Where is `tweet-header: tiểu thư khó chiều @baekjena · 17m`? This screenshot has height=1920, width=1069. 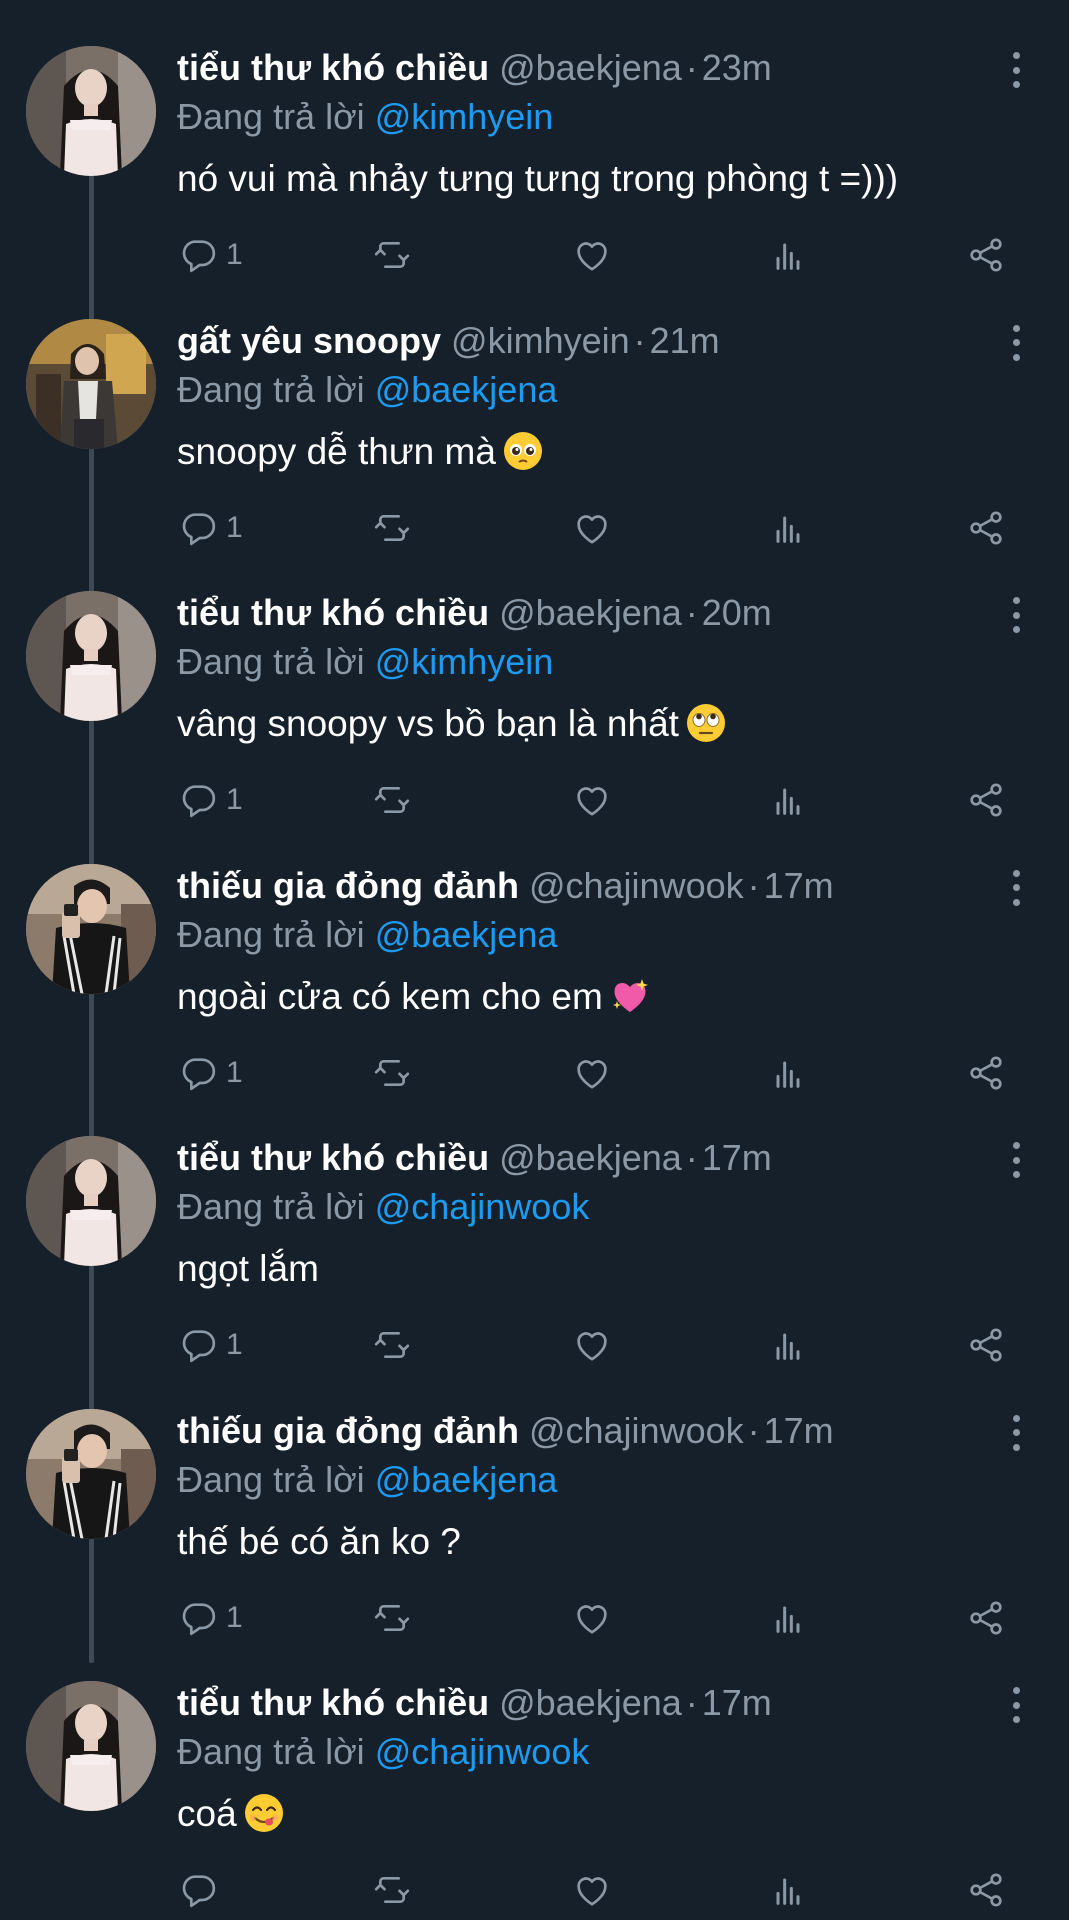 tweet-header: tiểu thư khó chiều @baekjena · 17m is located at coordinates (578, 1703).